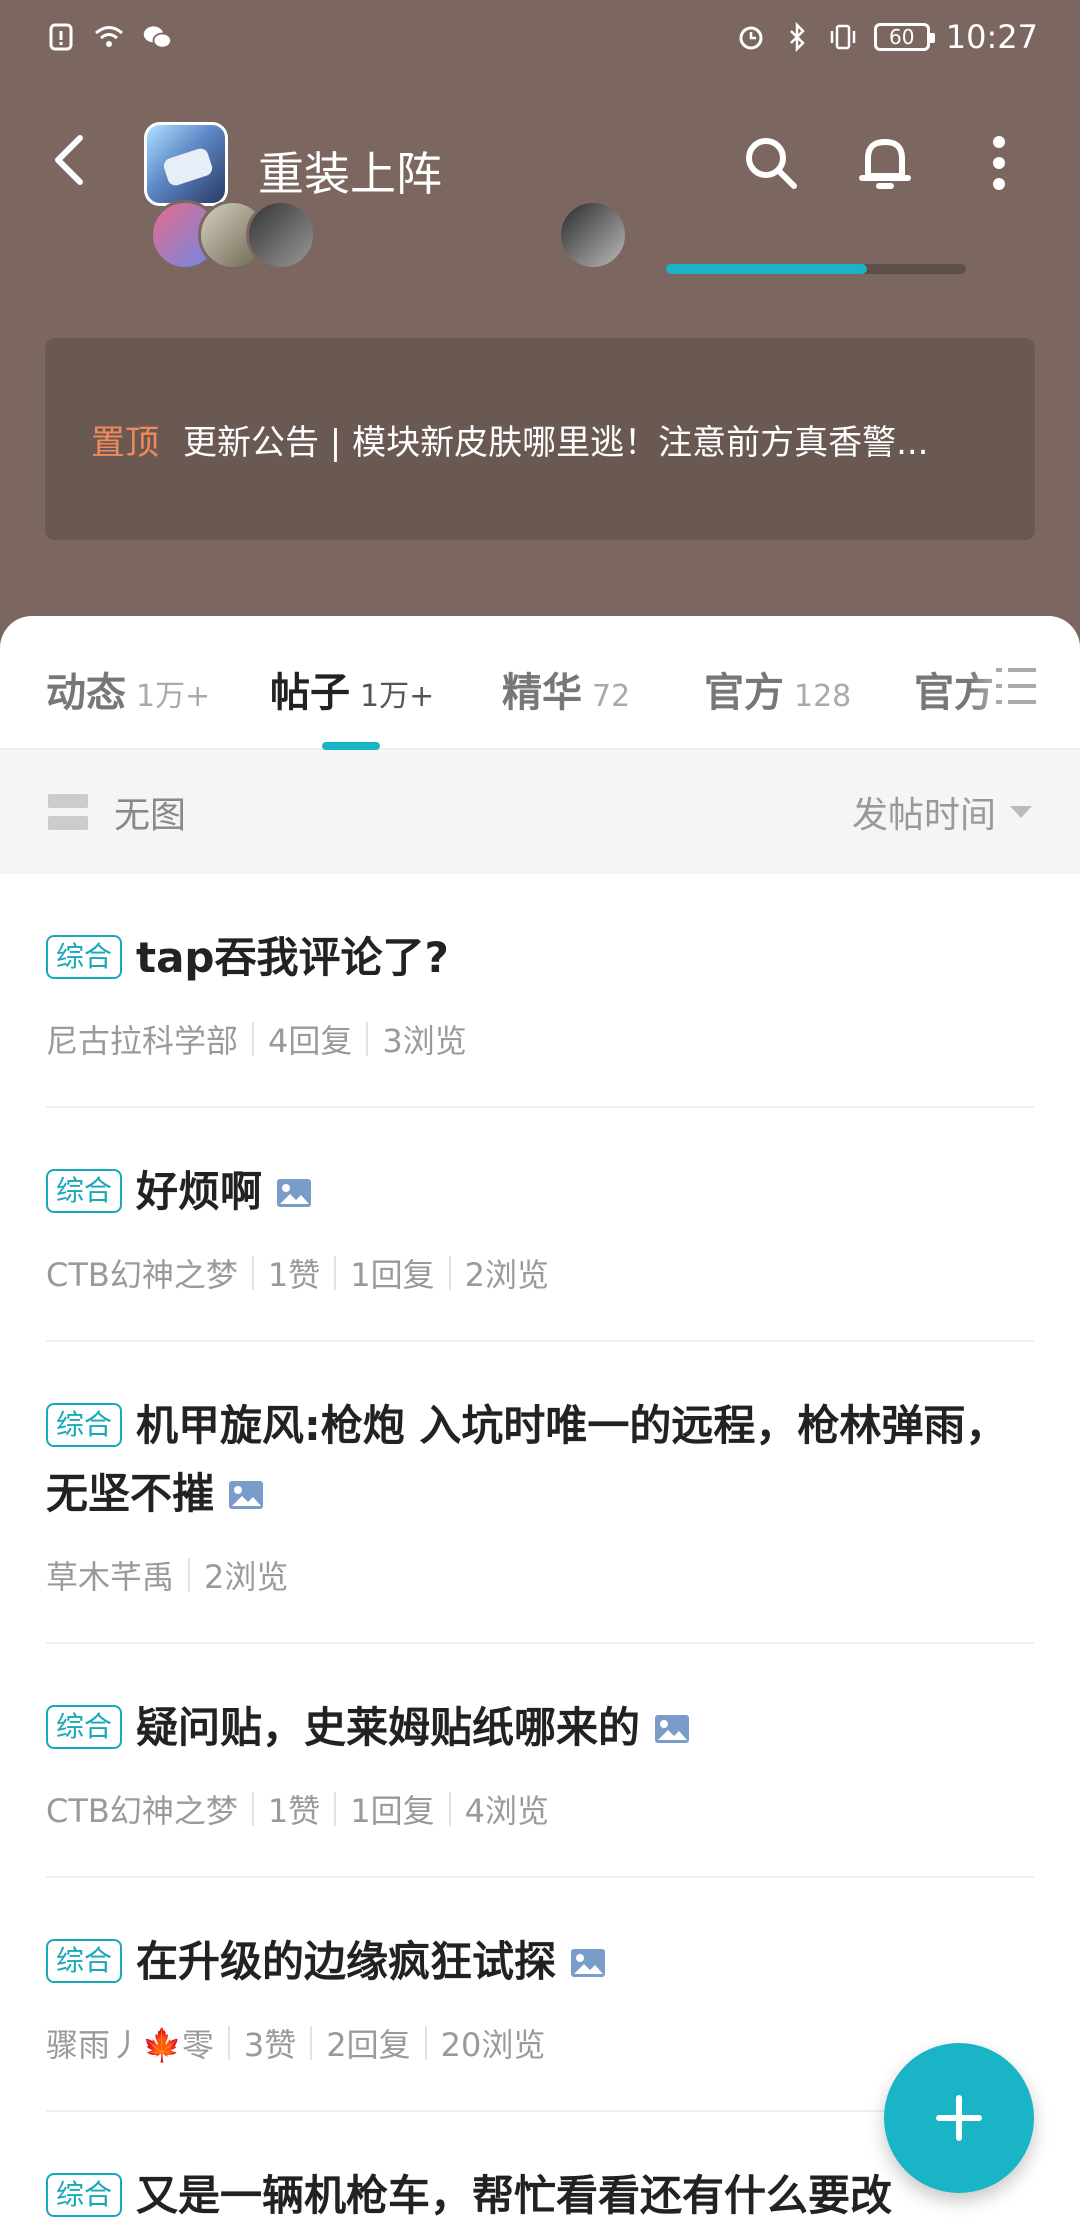 Image resolution: width=1080 pixels, height=2240 pixels. What do you see at coordinates (823, 696) in the screenshot?
I see `tab-count: 128` at bounding box center [823, 696].